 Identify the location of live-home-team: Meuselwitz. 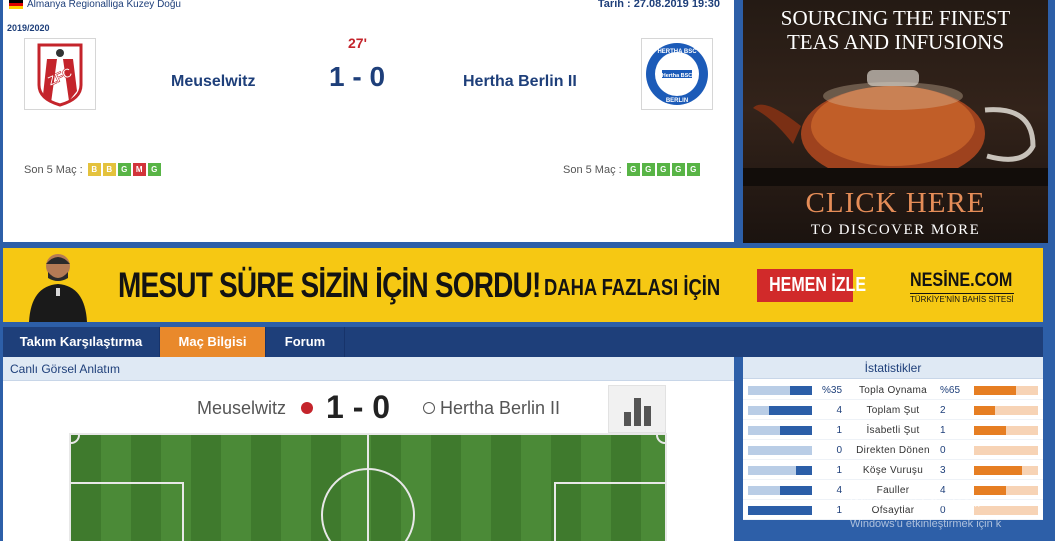
(242, 408).